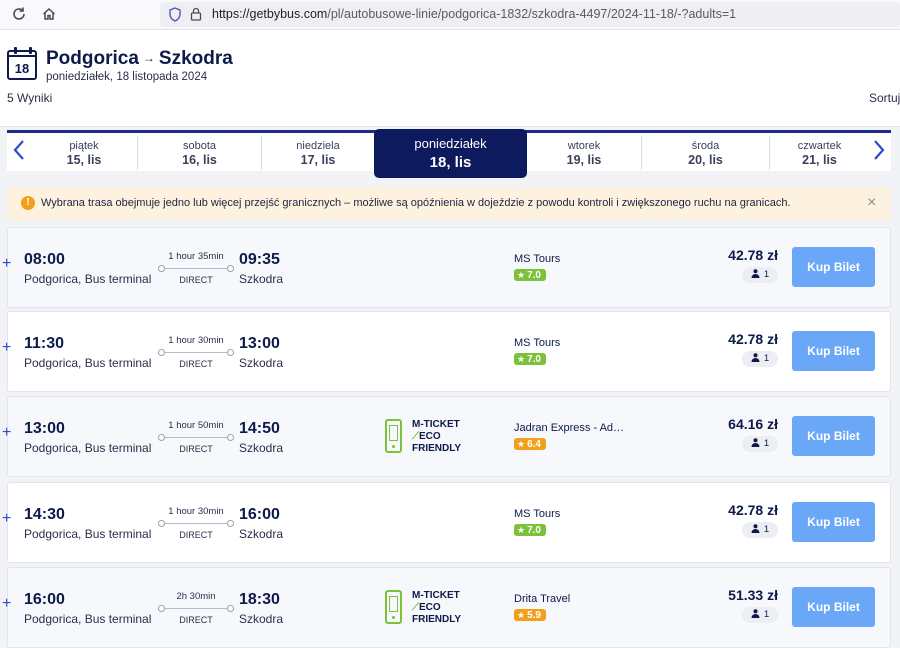  Describe the element at coordinates (871, 203) in the screenshot. I see `close-icon: ×` at that location.